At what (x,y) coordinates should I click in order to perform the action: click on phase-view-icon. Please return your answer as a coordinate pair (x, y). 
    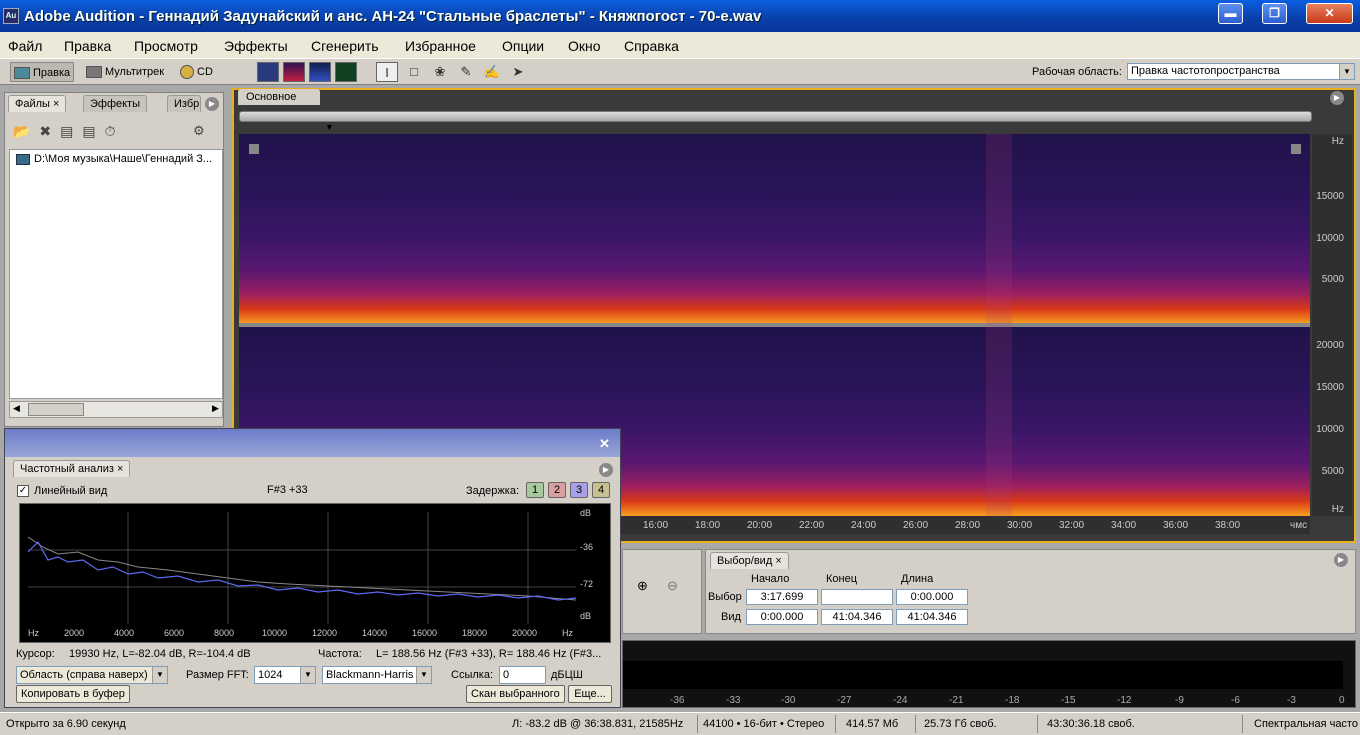
    Looking at the image, I should click on (346, 72).